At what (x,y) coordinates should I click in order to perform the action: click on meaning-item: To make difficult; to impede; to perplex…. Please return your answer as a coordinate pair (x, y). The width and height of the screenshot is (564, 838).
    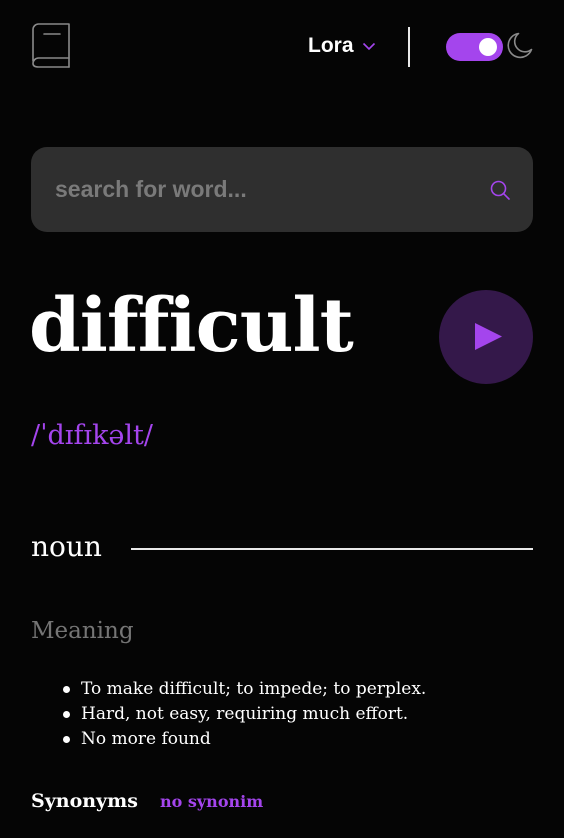
    Looking at the image, I should click on (244, 689).